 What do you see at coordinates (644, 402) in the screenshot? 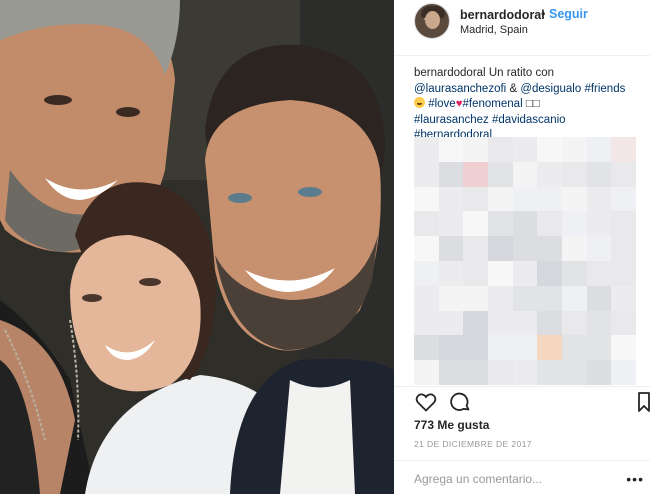
I see `bookmark-icon` at bounding box center [644, 402].